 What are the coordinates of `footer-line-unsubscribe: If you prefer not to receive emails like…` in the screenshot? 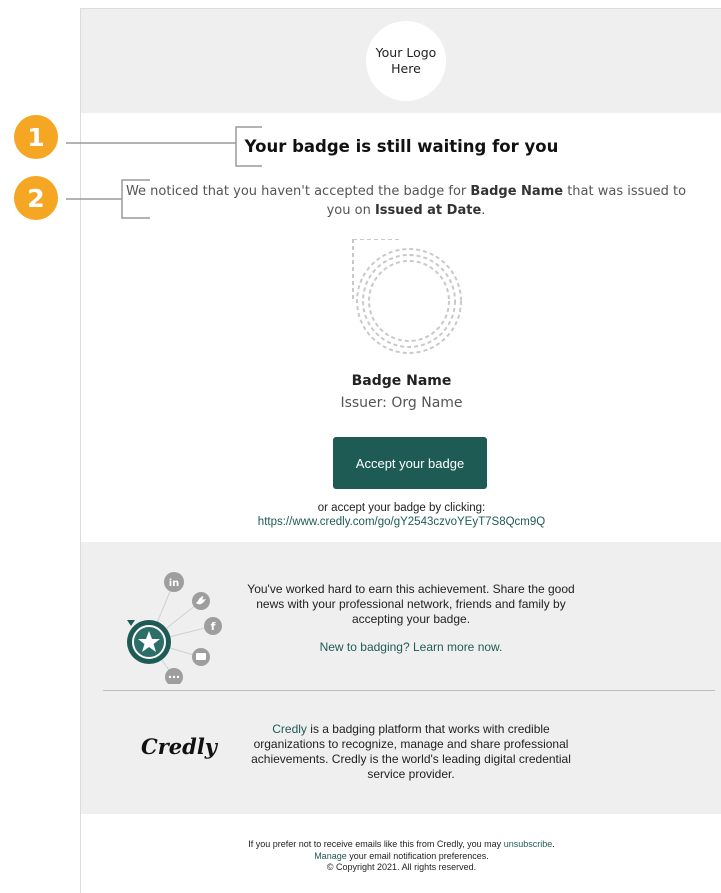 It's located at (401, 845).